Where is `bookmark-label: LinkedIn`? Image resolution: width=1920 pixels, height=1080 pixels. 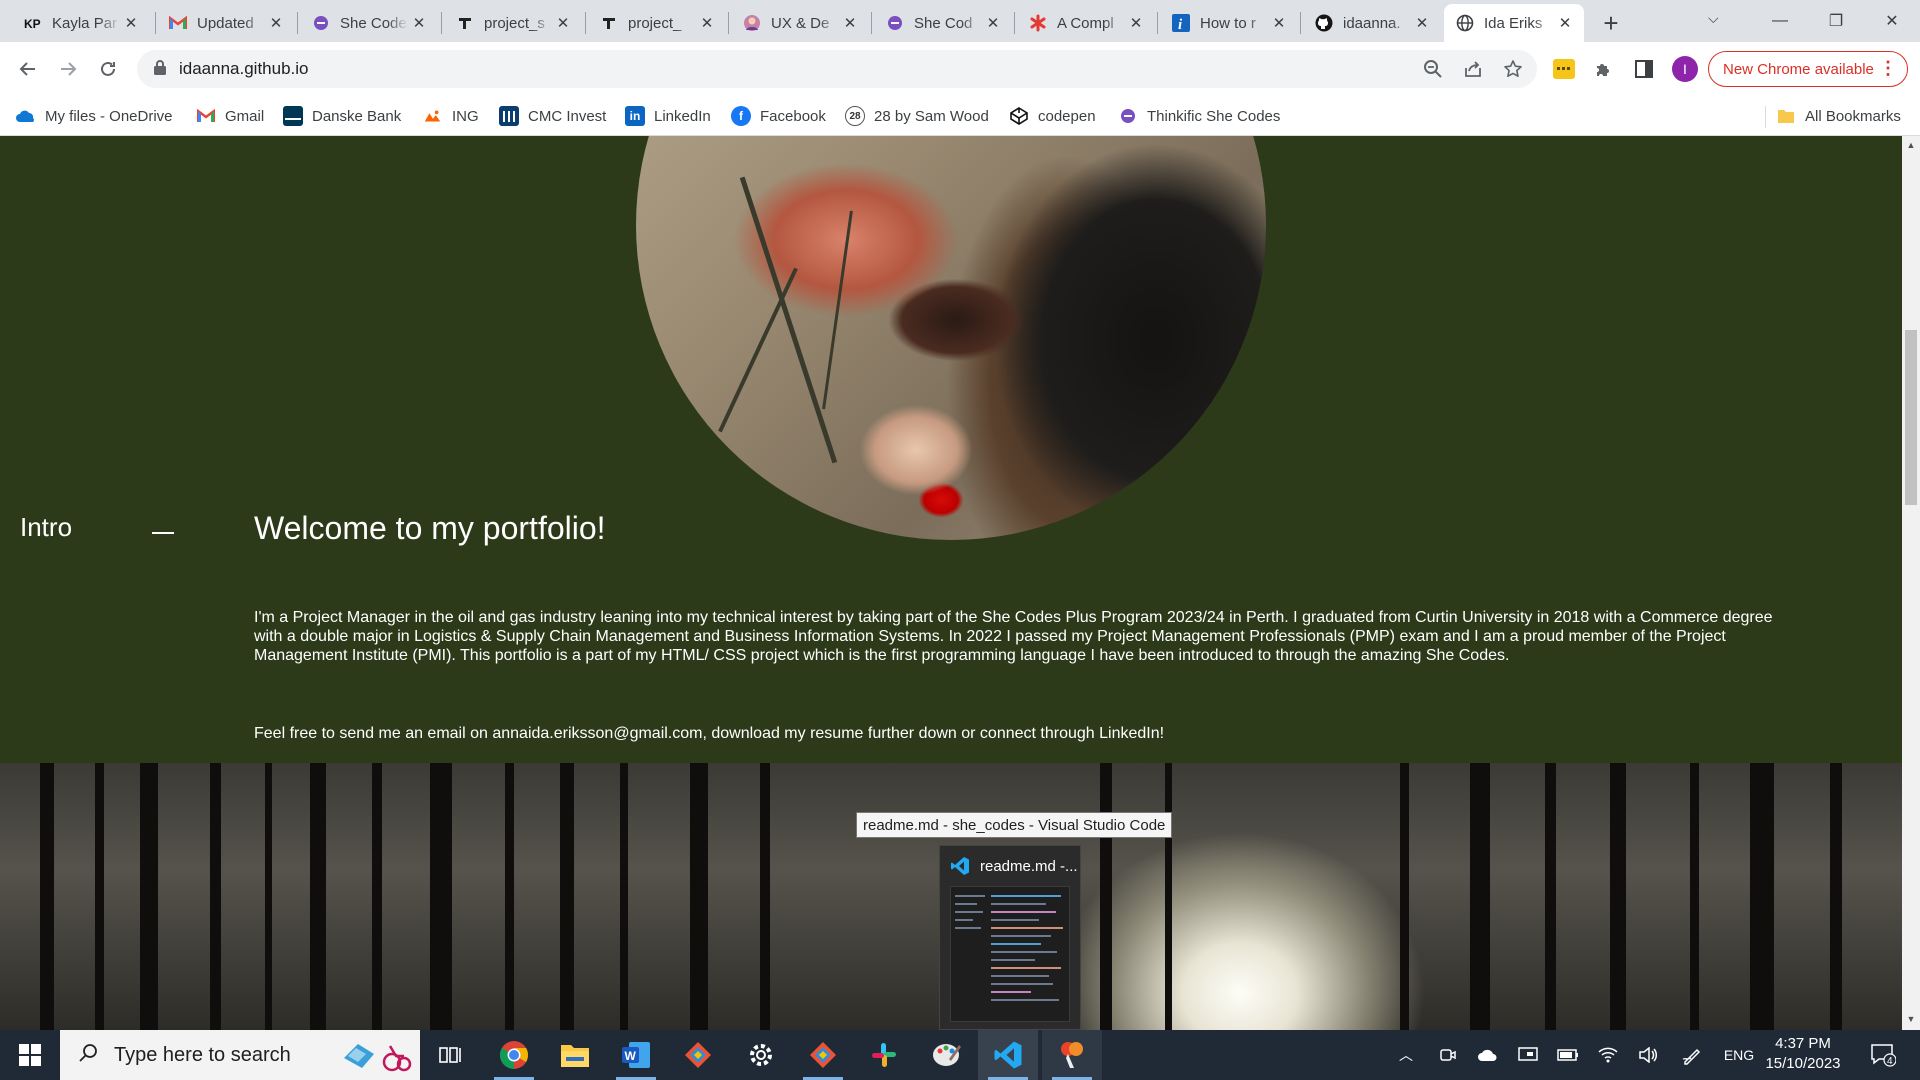
bookmark-label: LinkedIn is located at coordinates (682, 116).